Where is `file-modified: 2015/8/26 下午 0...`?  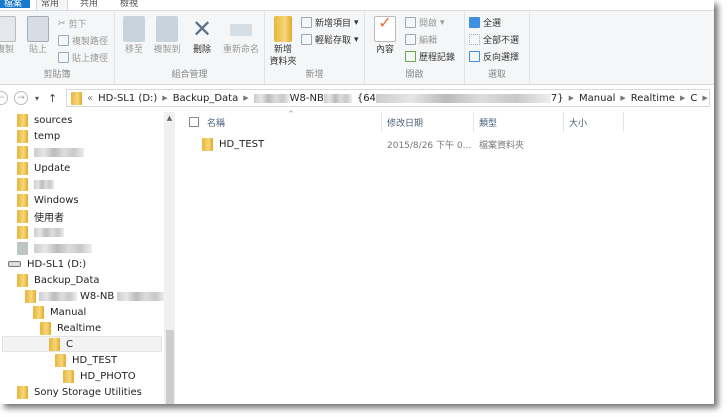
file-modified: 2015/8/26 下午 0... is located at coordinates (429, 145).